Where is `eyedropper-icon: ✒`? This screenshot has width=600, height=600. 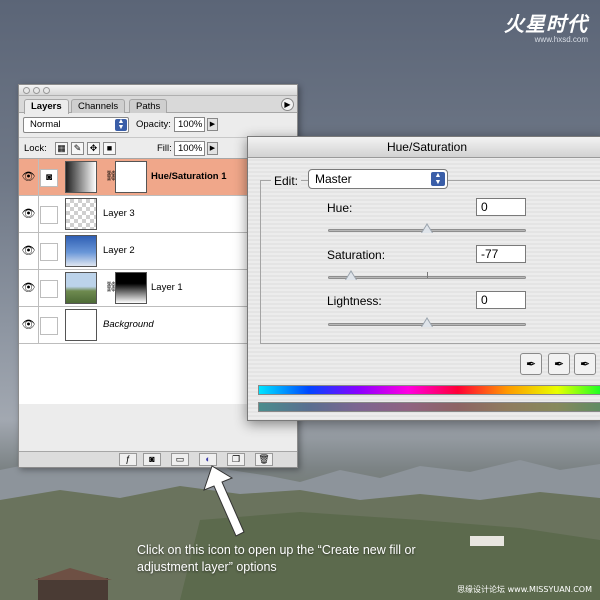
eyedropper-icon: ✒ is located at coordinates (531, 364).